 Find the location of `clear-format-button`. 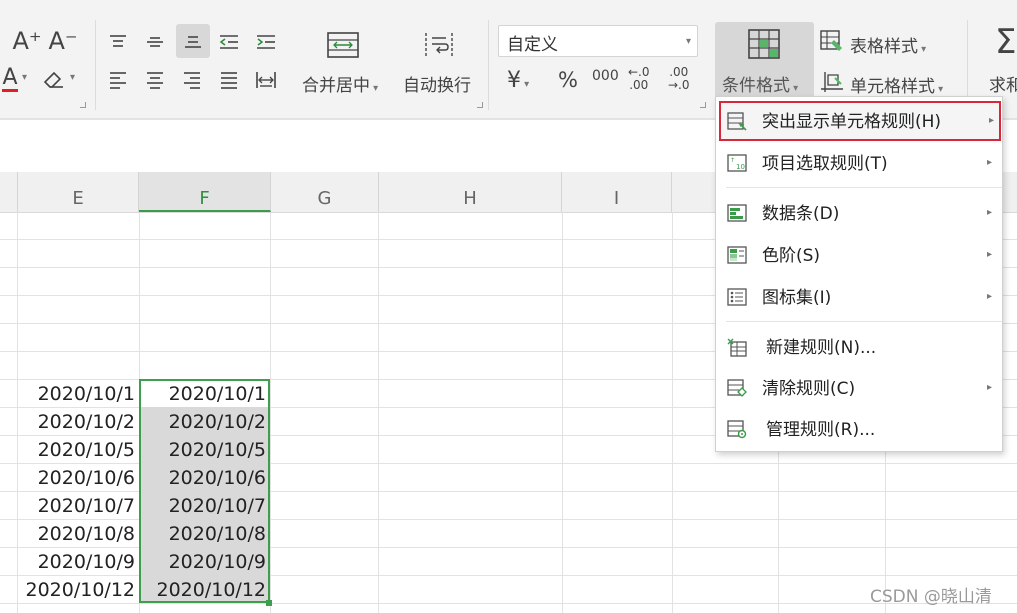

clear-format-button is located at coordinates (54, 79).